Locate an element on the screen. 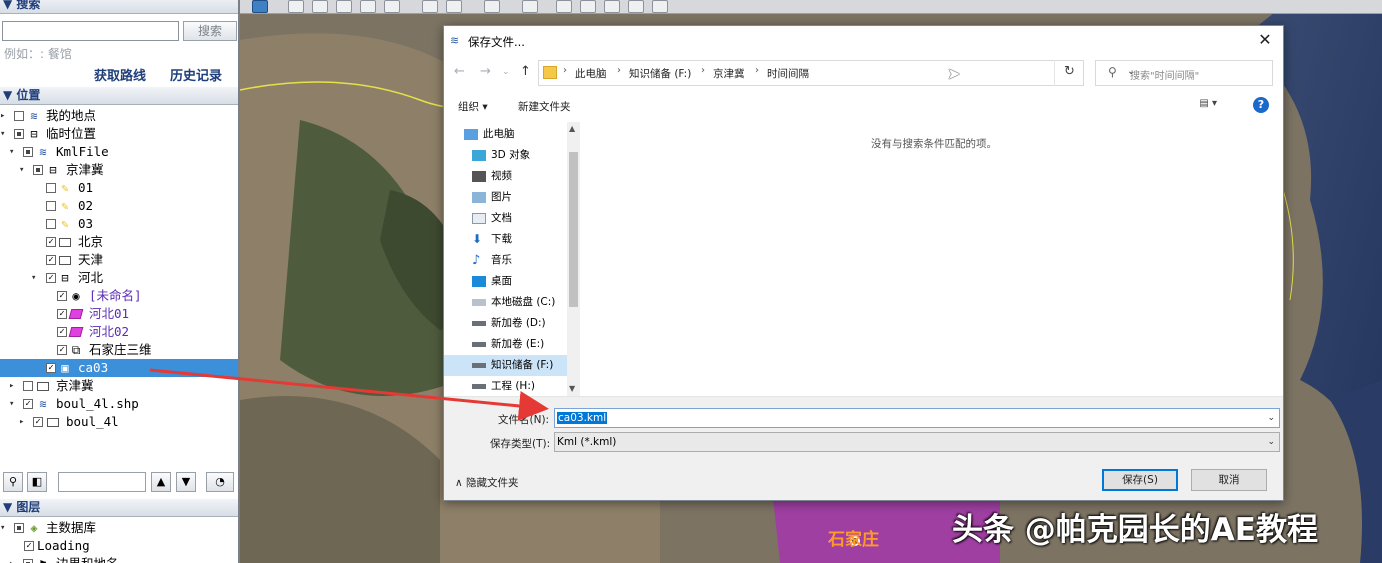 Image resolution: width=1382 pixels, height=563 pixels. tree-item-beijing: 北京 is located at coordinates (119, 242).